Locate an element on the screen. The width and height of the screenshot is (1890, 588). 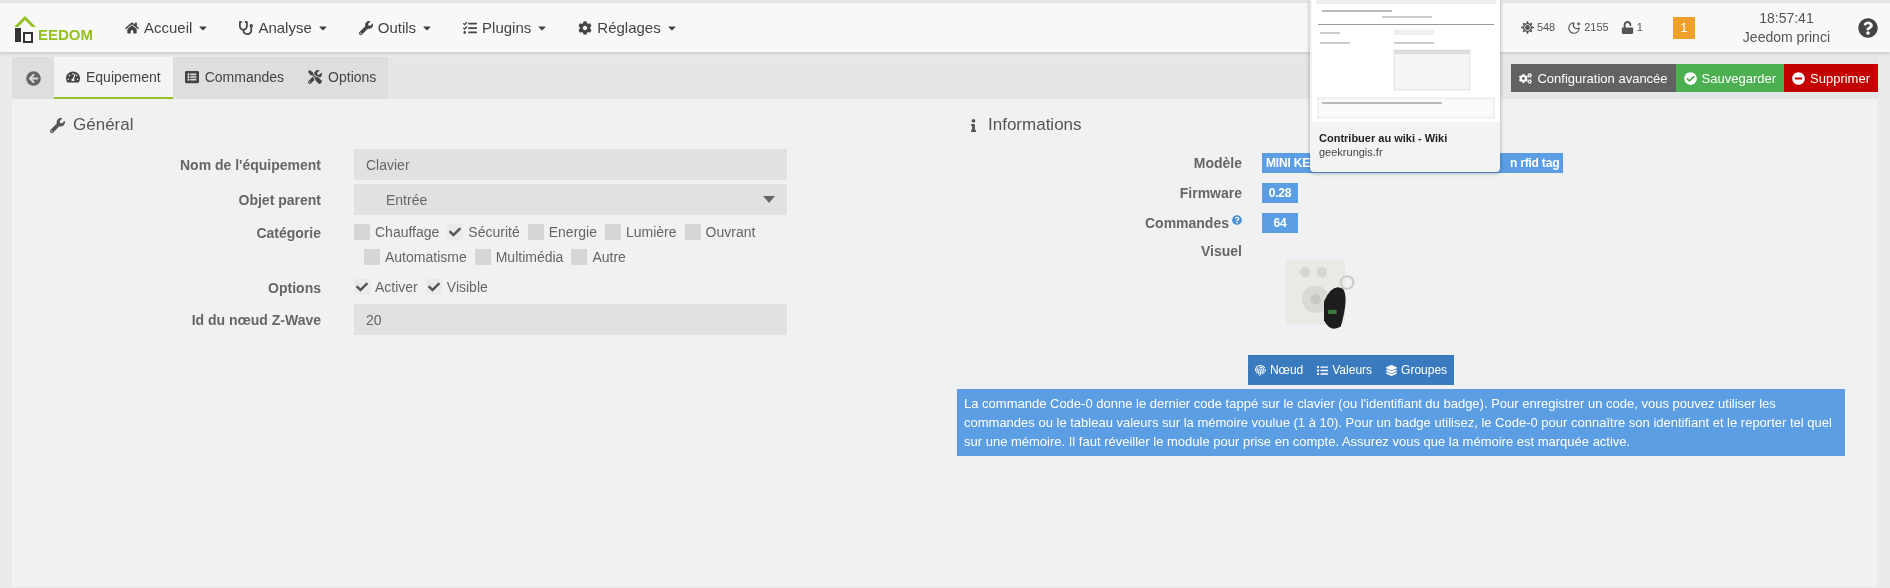
nav-menu: Outils is located at coordinates (395, 27).